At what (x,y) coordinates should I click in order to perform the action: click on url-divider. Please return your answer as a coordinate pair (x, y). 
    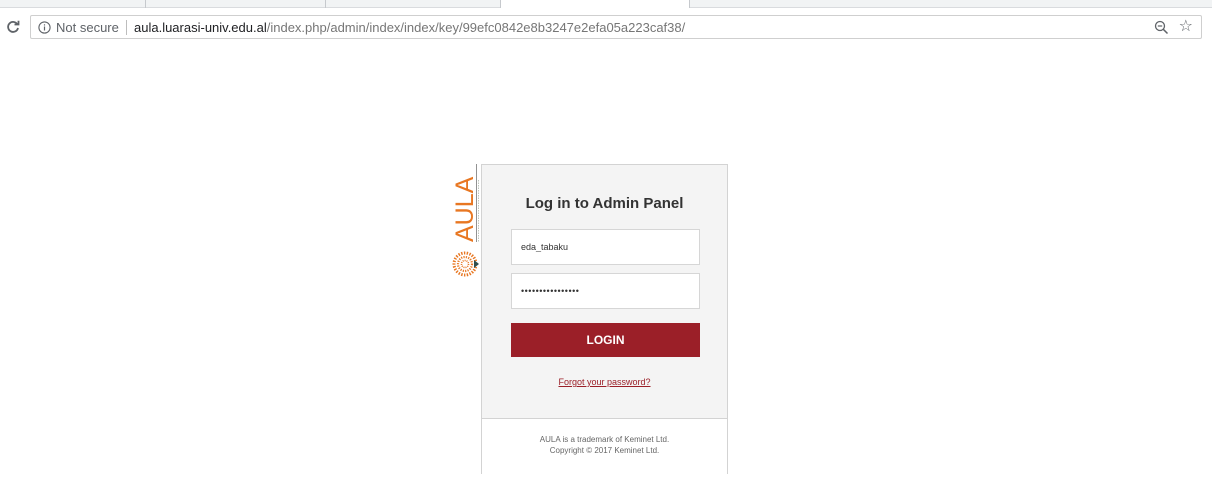
    Looking at the image, I should click on (126, 27).